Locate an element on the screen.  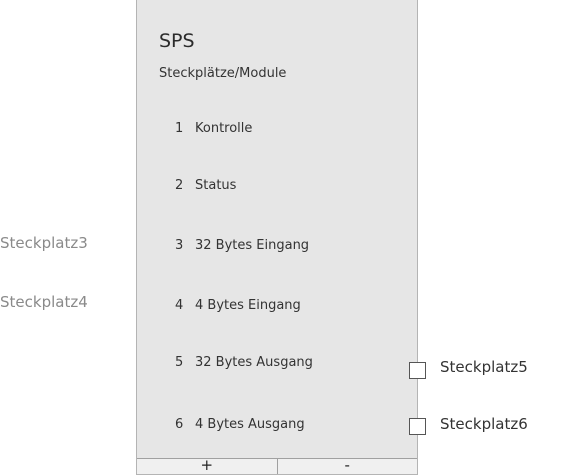
slot-number: 4 is located at coordinates (179, 305).